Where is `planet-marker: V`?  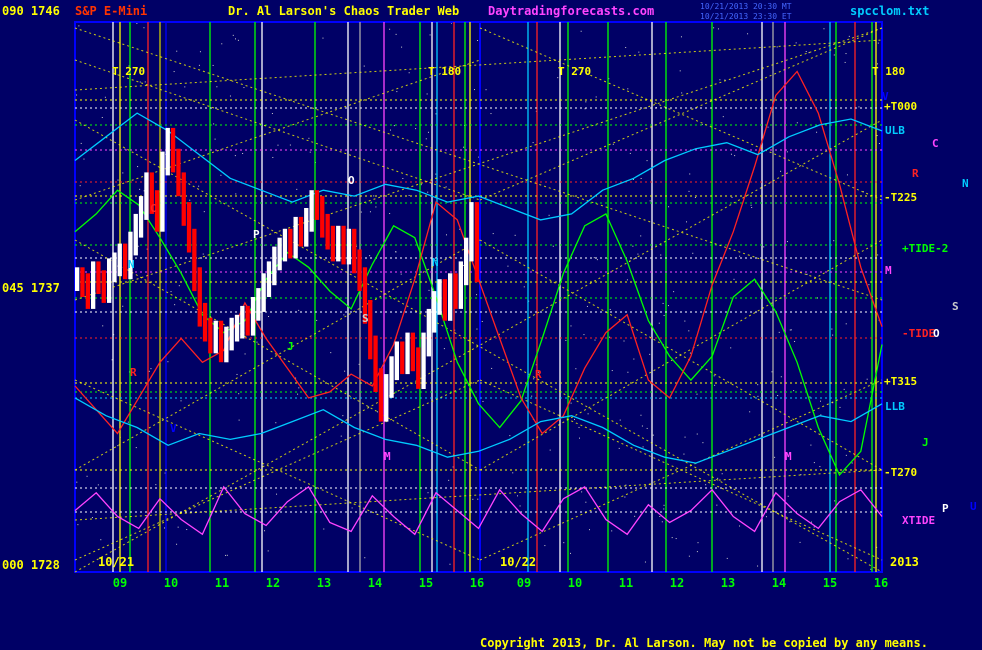 planet-marker: V is located at coordinates (885, 96).